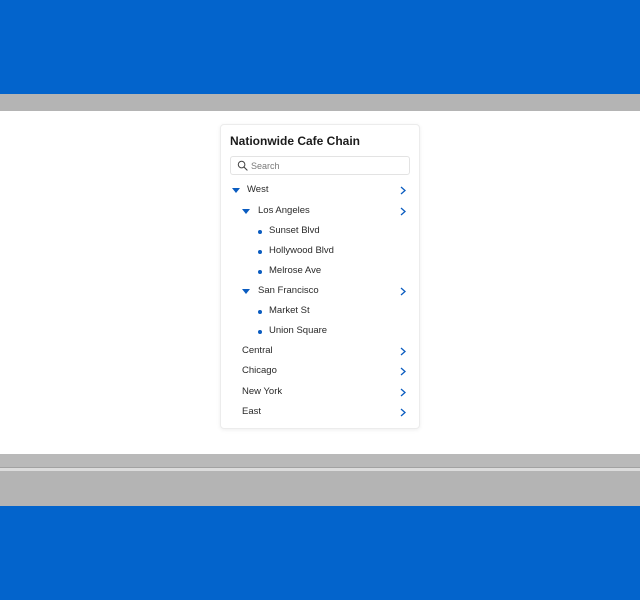 This screenshot has height=600, width=640. I want to click on tree-node-label: San Francisco, so click(288, 290).